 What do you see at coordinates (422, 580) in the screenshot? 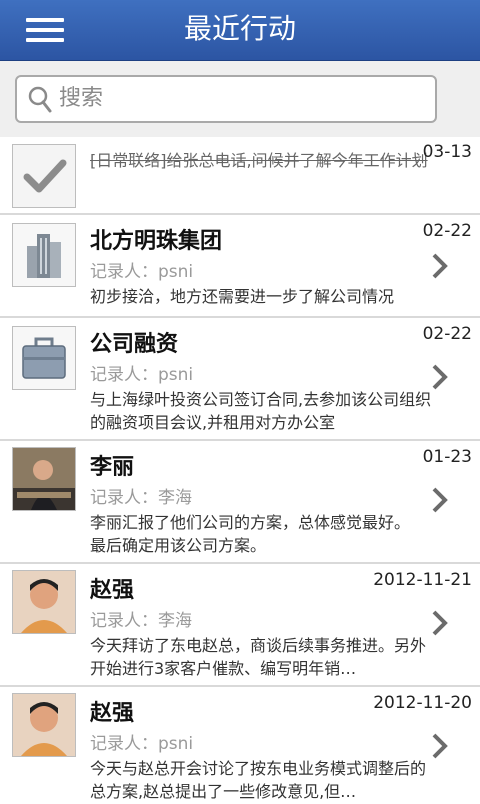
I see `item-date: 2012-11-21` at bounding box center [422, 580].